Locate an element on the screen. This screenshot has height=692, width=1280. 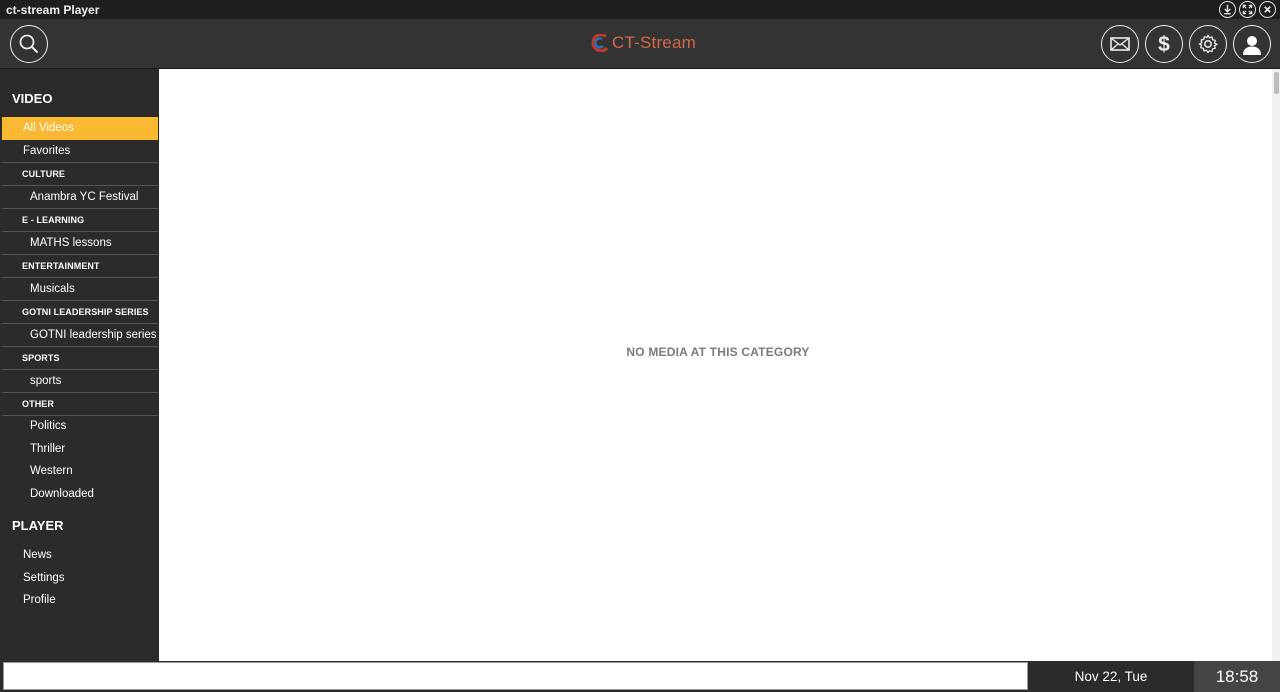
sidebar-item-all-videos: All Videos is located at coordinates (80, 128).